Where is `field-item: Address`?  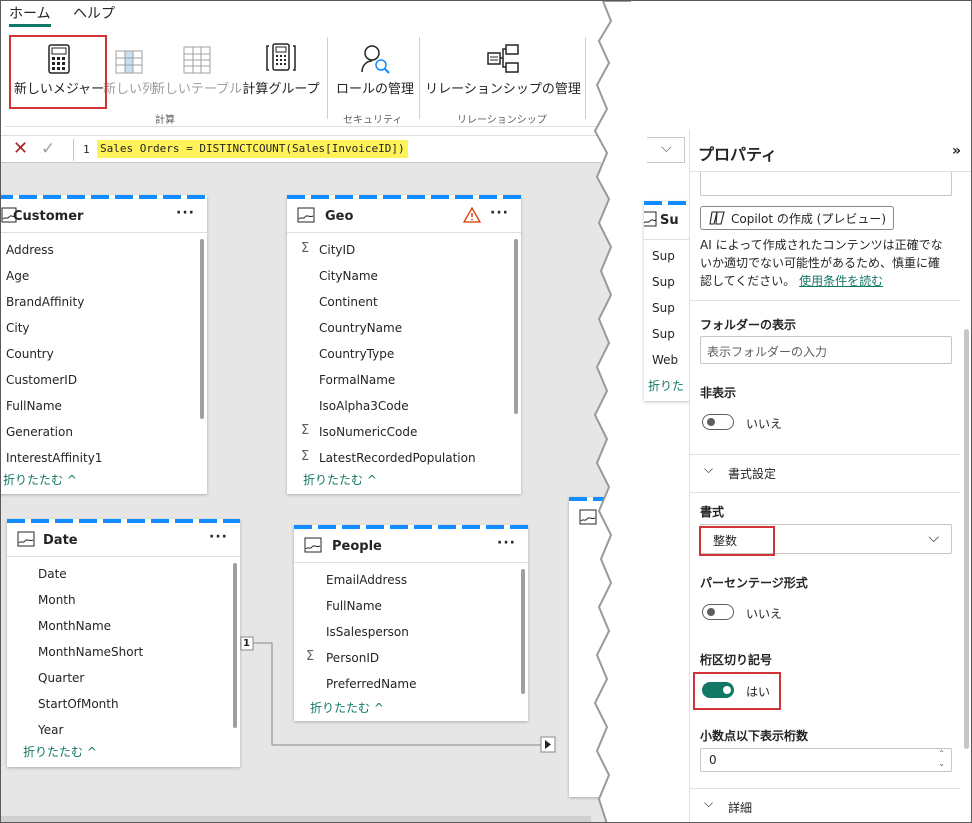 field-item: Address is located at coordinates (30, 250).